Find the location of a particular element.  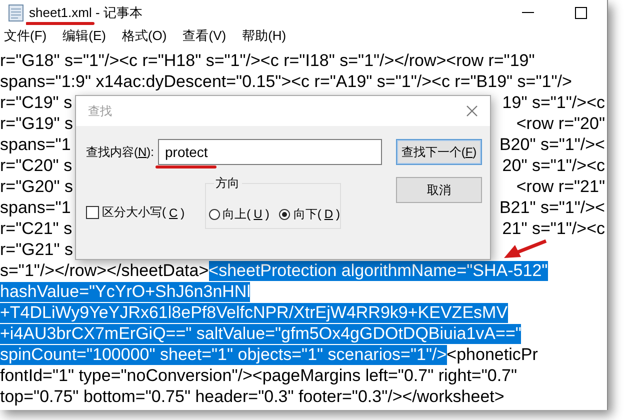

selected-text: spinCount="100000" sheet="1" objects="1" scenarios="1"/> is located at coordinates (223, 354).